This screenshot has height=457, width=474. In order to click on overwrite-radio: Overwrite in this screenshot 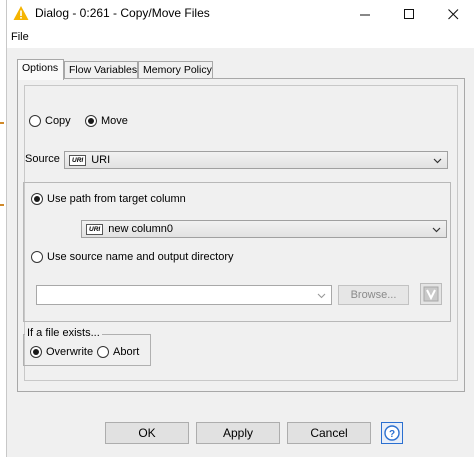, I will do `click(61, 352)`.